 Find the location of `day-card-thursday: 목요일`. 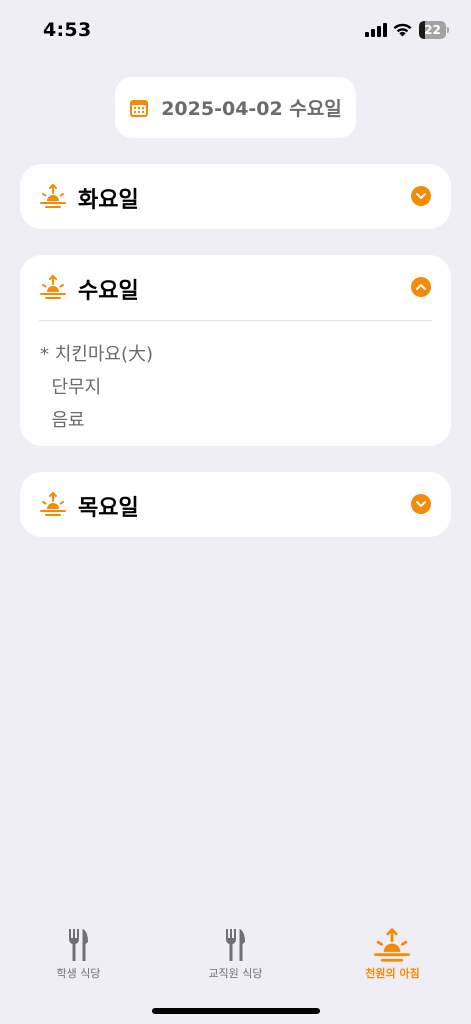

day-card-thursday: 목요일 is located at coordinates (235, 504).